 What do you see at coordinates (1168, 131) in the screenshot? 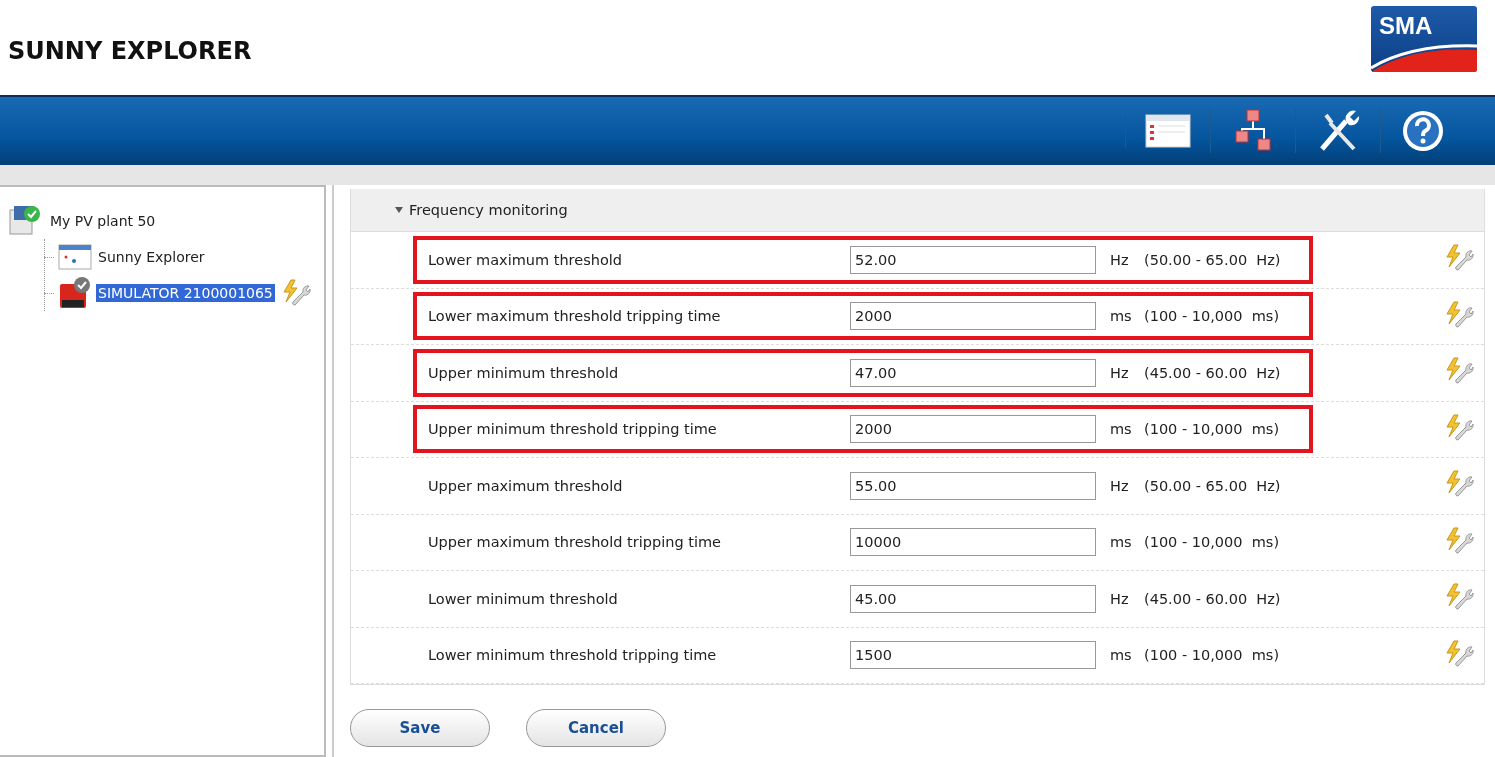
I see `window-list-icon` at bounding box center [1168, 131].